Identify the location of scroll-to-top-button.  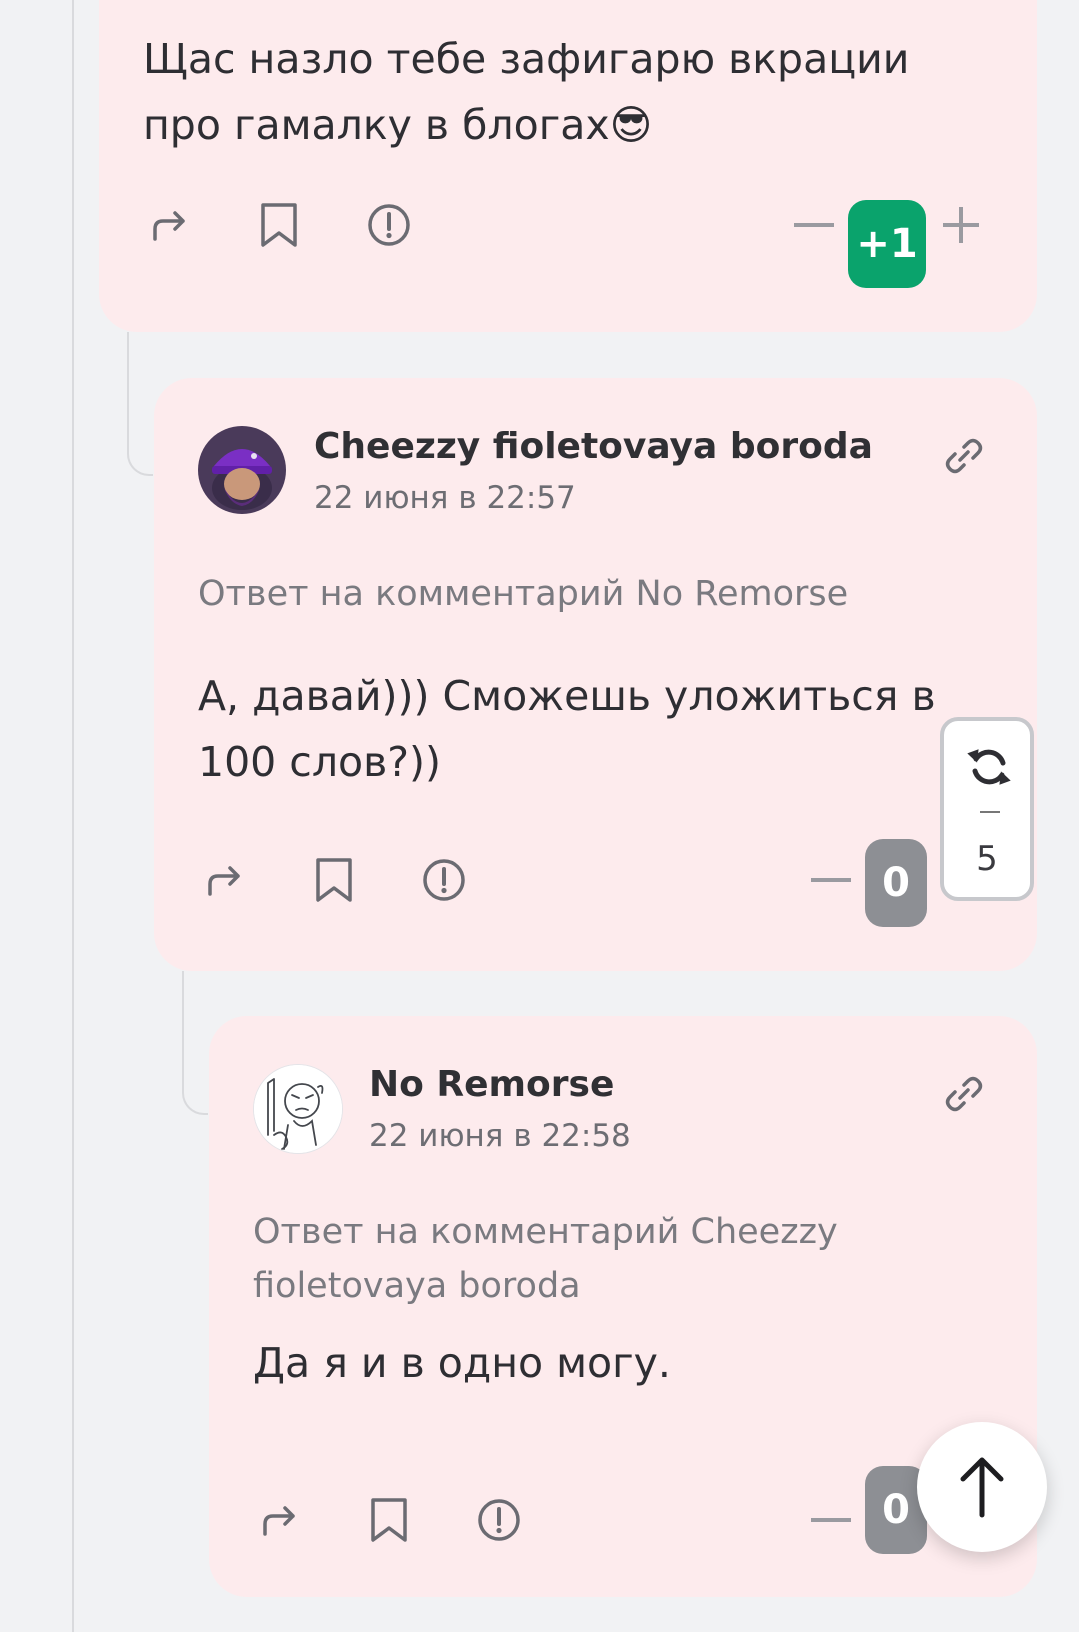
(982, 1487).